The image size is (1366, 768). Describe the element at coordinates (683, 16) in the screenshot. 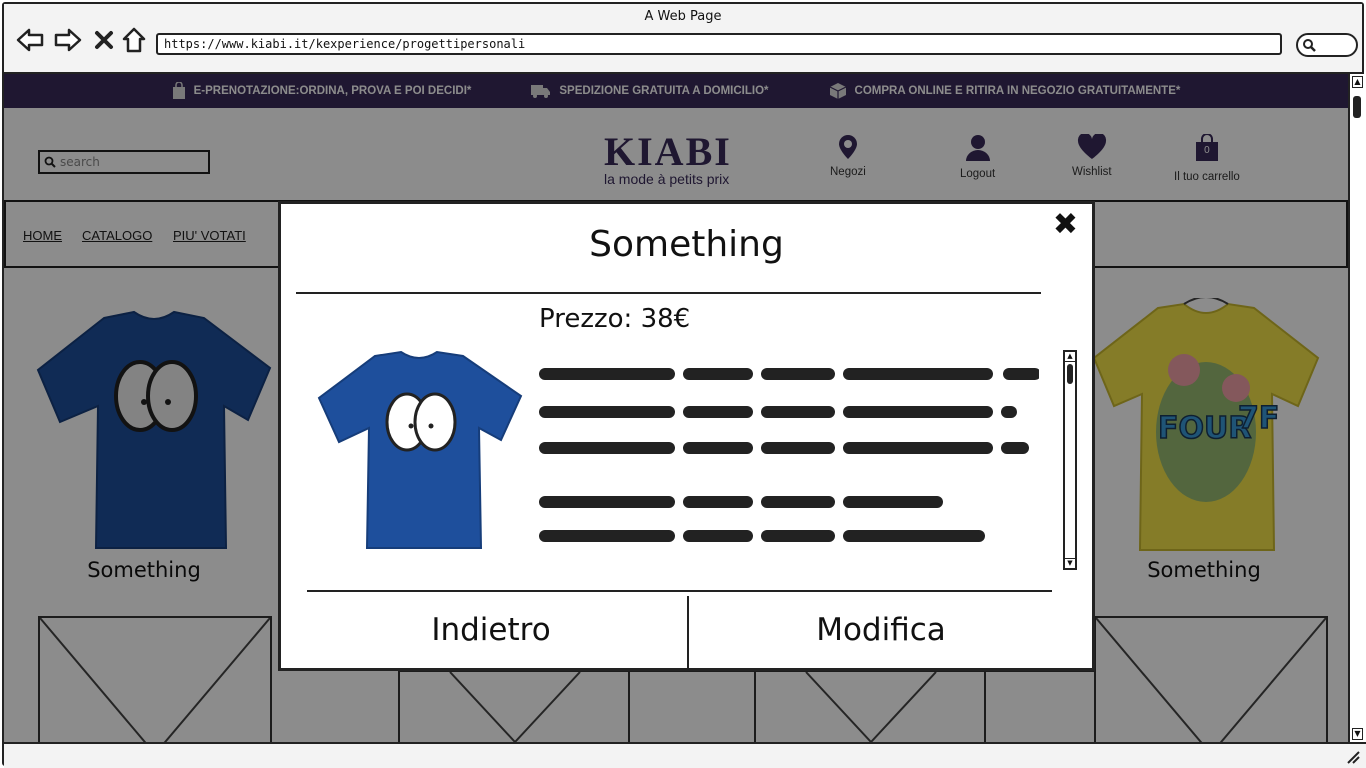

I see `window-title: A Web Page` at that location.